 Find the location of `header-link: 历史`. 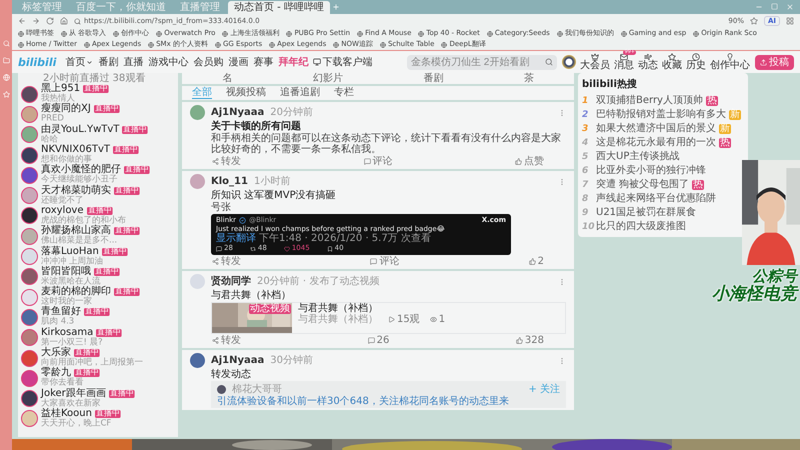

header-link: 历史 is located at coordinates (696, 62).